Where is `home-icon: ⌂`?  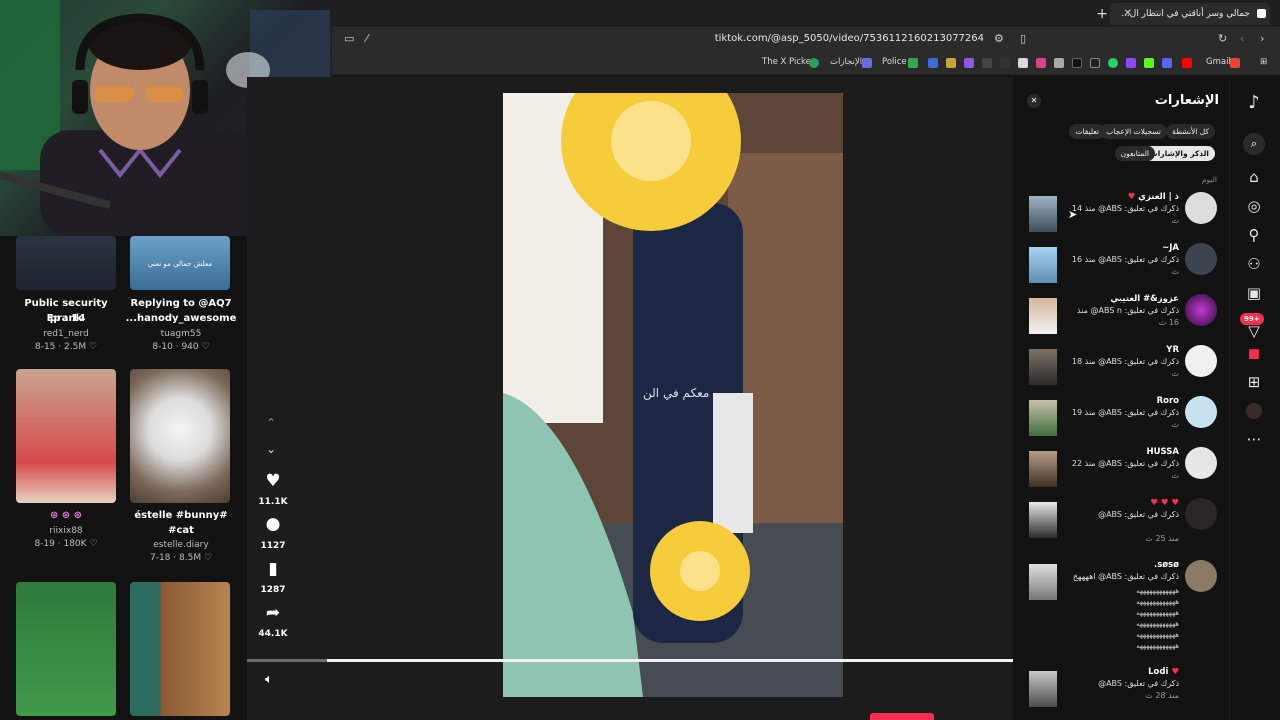 home-icon: ⌂ is located at coordinates (1254, 177).